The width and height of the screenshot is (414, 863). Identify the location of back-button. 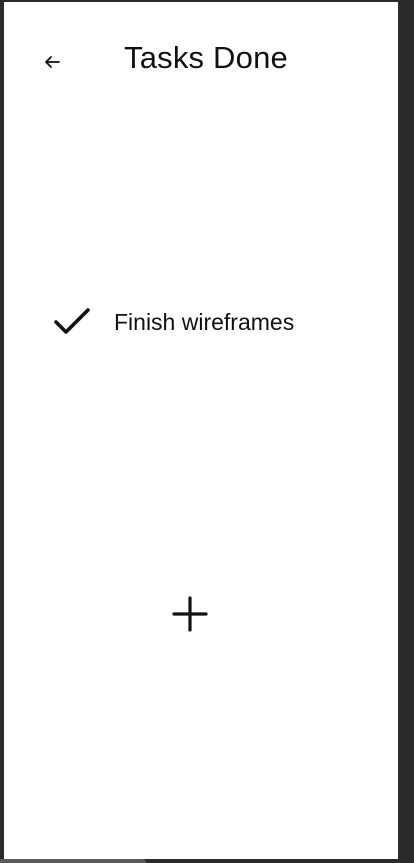
(52, 62).